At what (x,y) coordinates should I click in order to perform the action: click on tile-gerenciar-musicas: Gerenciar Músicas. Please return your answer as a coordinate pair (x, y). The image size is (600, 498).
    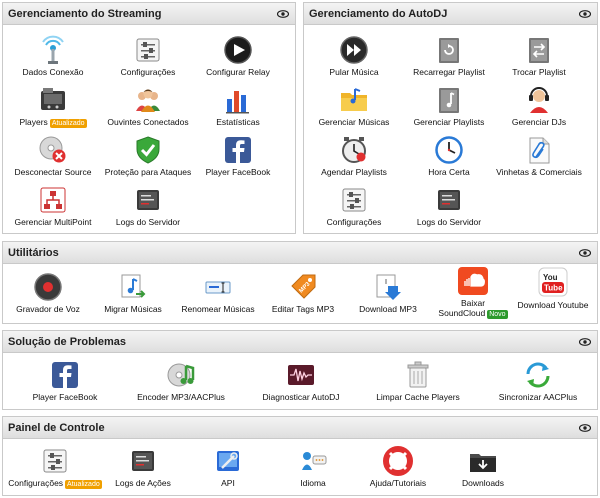
    Looking at the image, I should click on (354, 106).